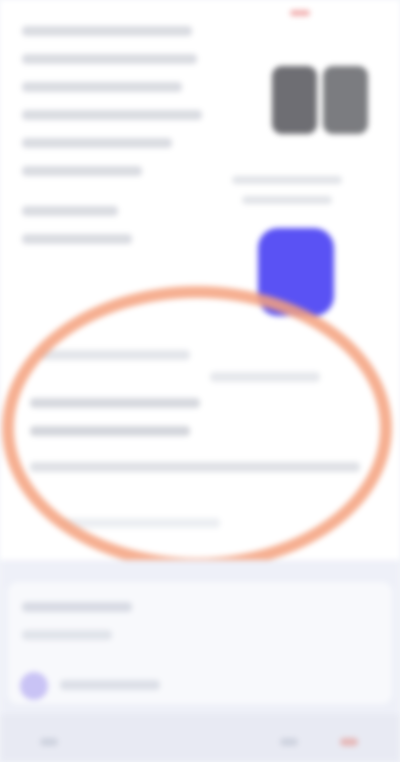  What do you see at coordinates (320, 100) in the screenshot?
I see `photo-thumbnail-icon` at bounding box center [320, 100].